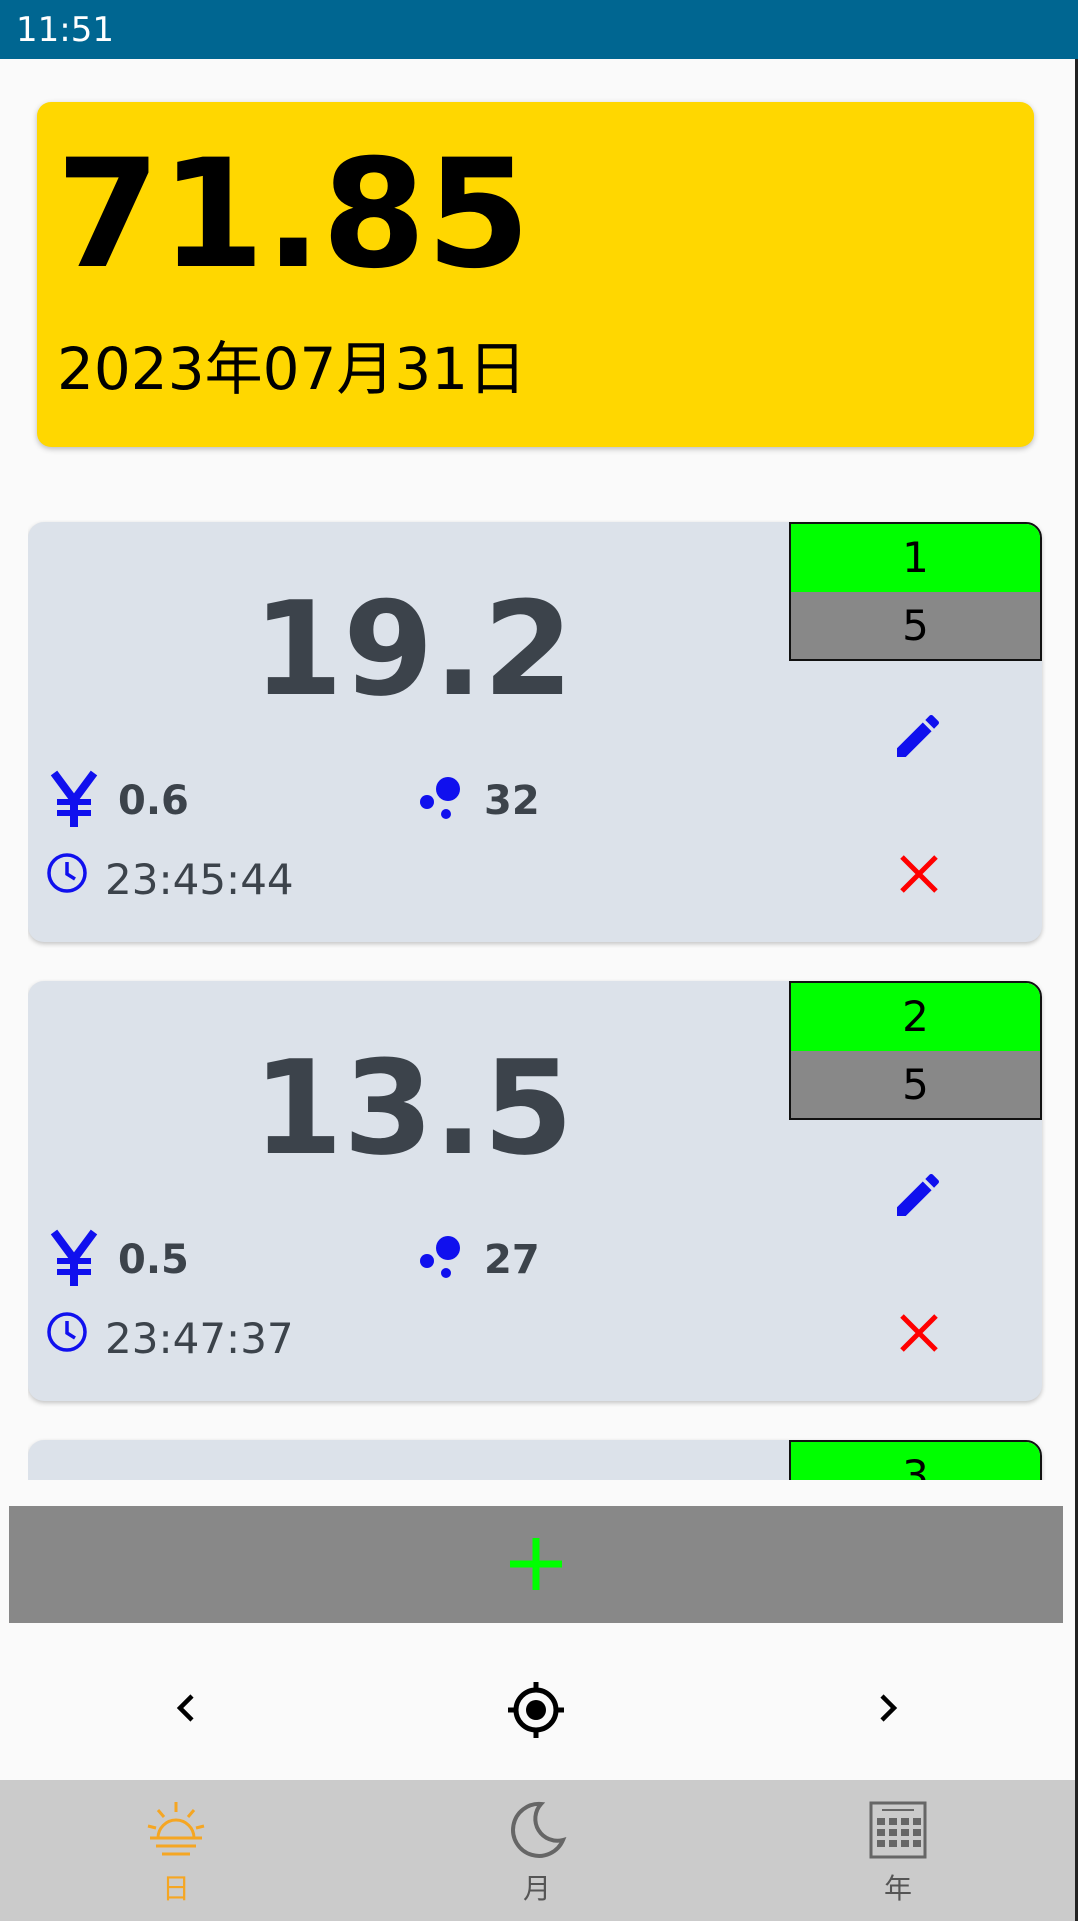  What do you see at coordinates (888, 1708) in the screenshot?
I see `next-day-button` at bounding box center [888, 1708].